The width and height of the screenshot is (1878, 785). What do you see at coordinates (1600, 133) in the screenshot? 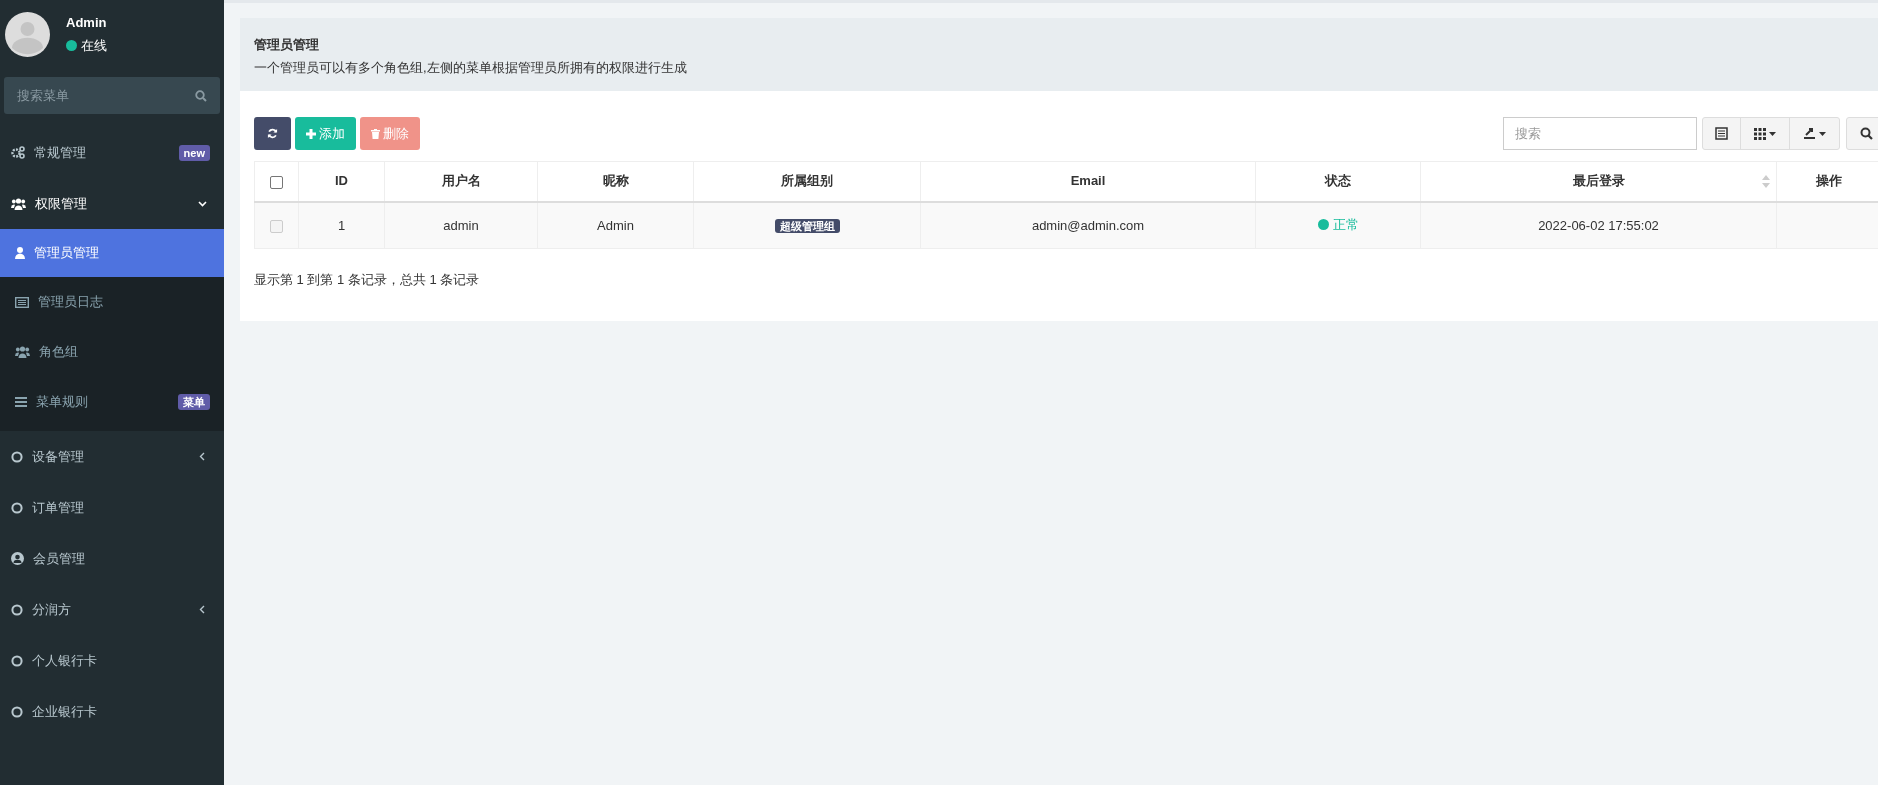
I see `search-field: 搜索` at bounding box center [1600, 133].